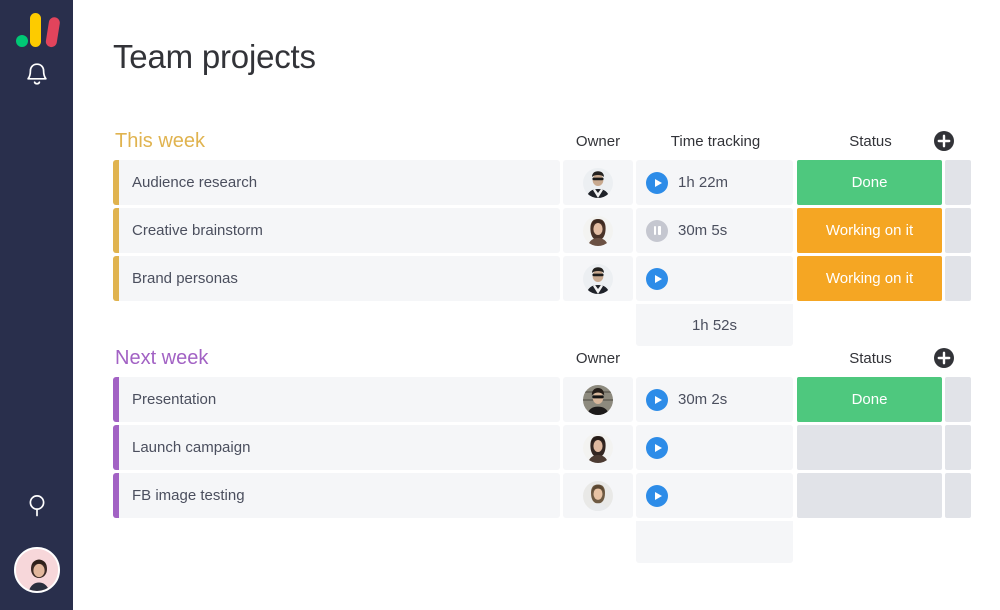 This screenshot has height=610, width=1000. Describe the element at coordinates (703, 182) in the screenshot. I see `time-value: 1h 22m` at that location.